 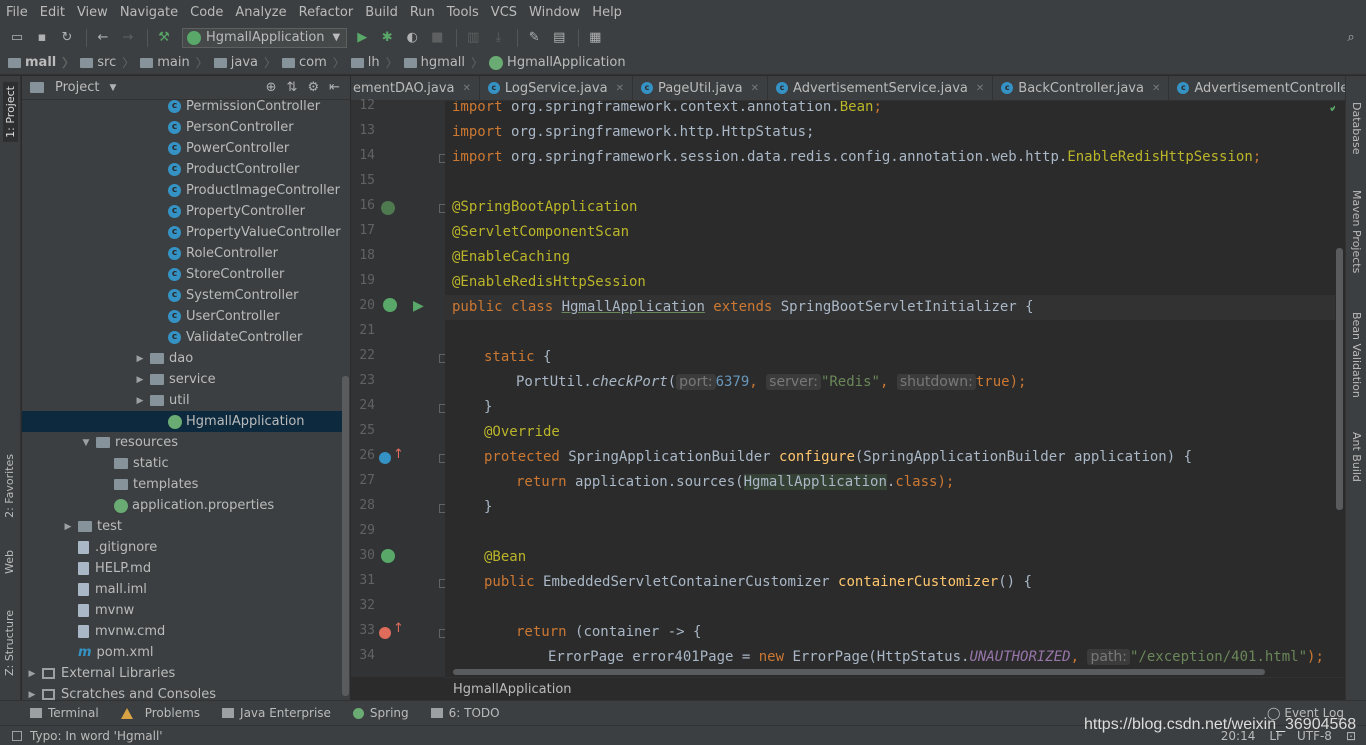 I want to click on menu-tools: Tools, so click(x=463, y=12).